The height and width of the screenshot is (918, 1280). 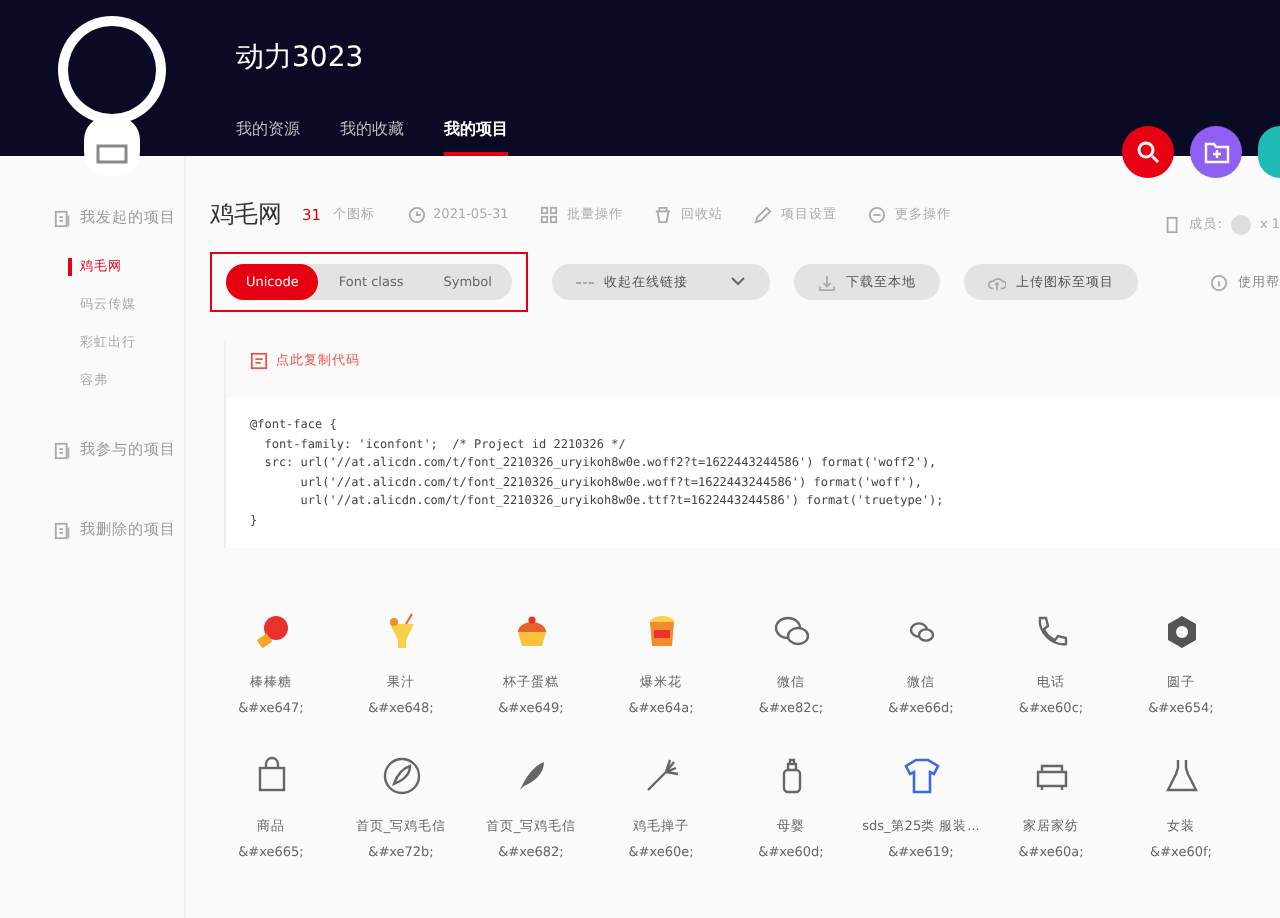 I want to click on pencil-icon, so click(x=763, y=214).